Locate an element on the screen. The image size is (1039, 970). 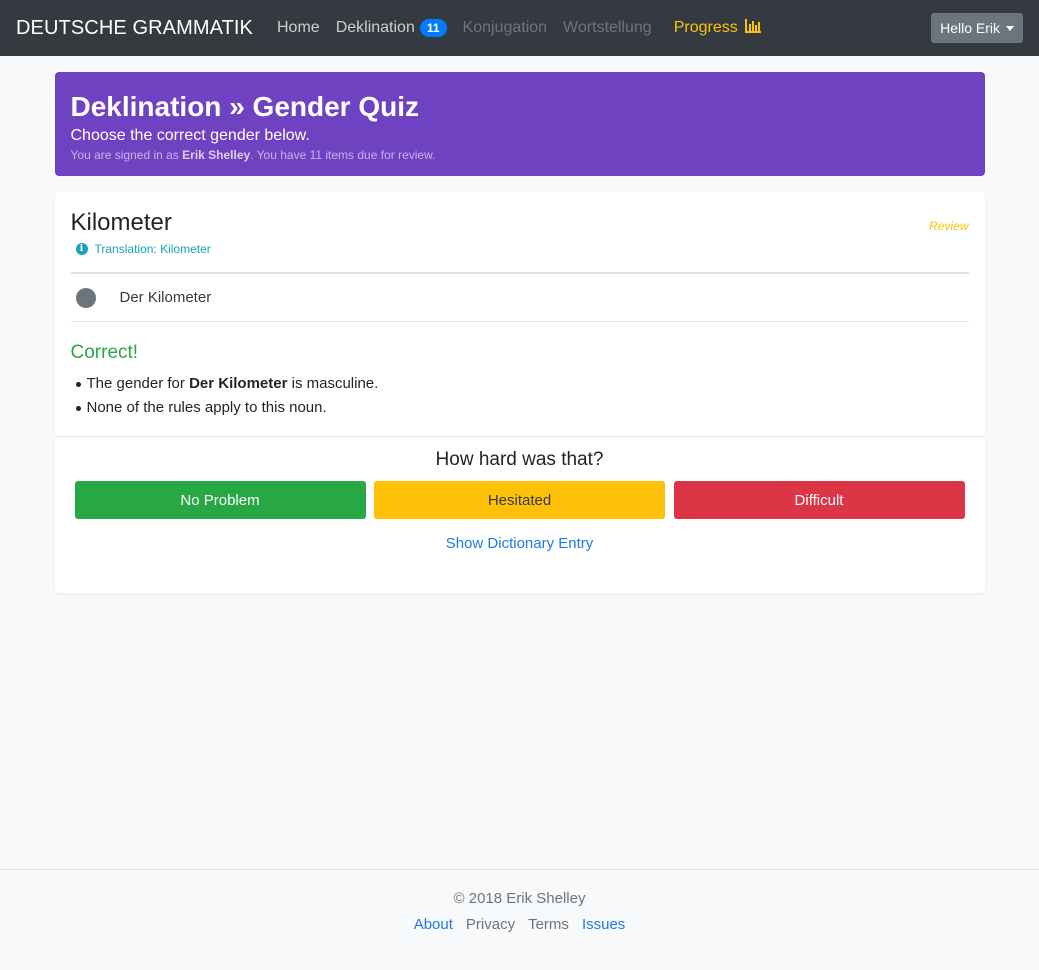
bar-chart-icon is located at coordinates (752, 28).